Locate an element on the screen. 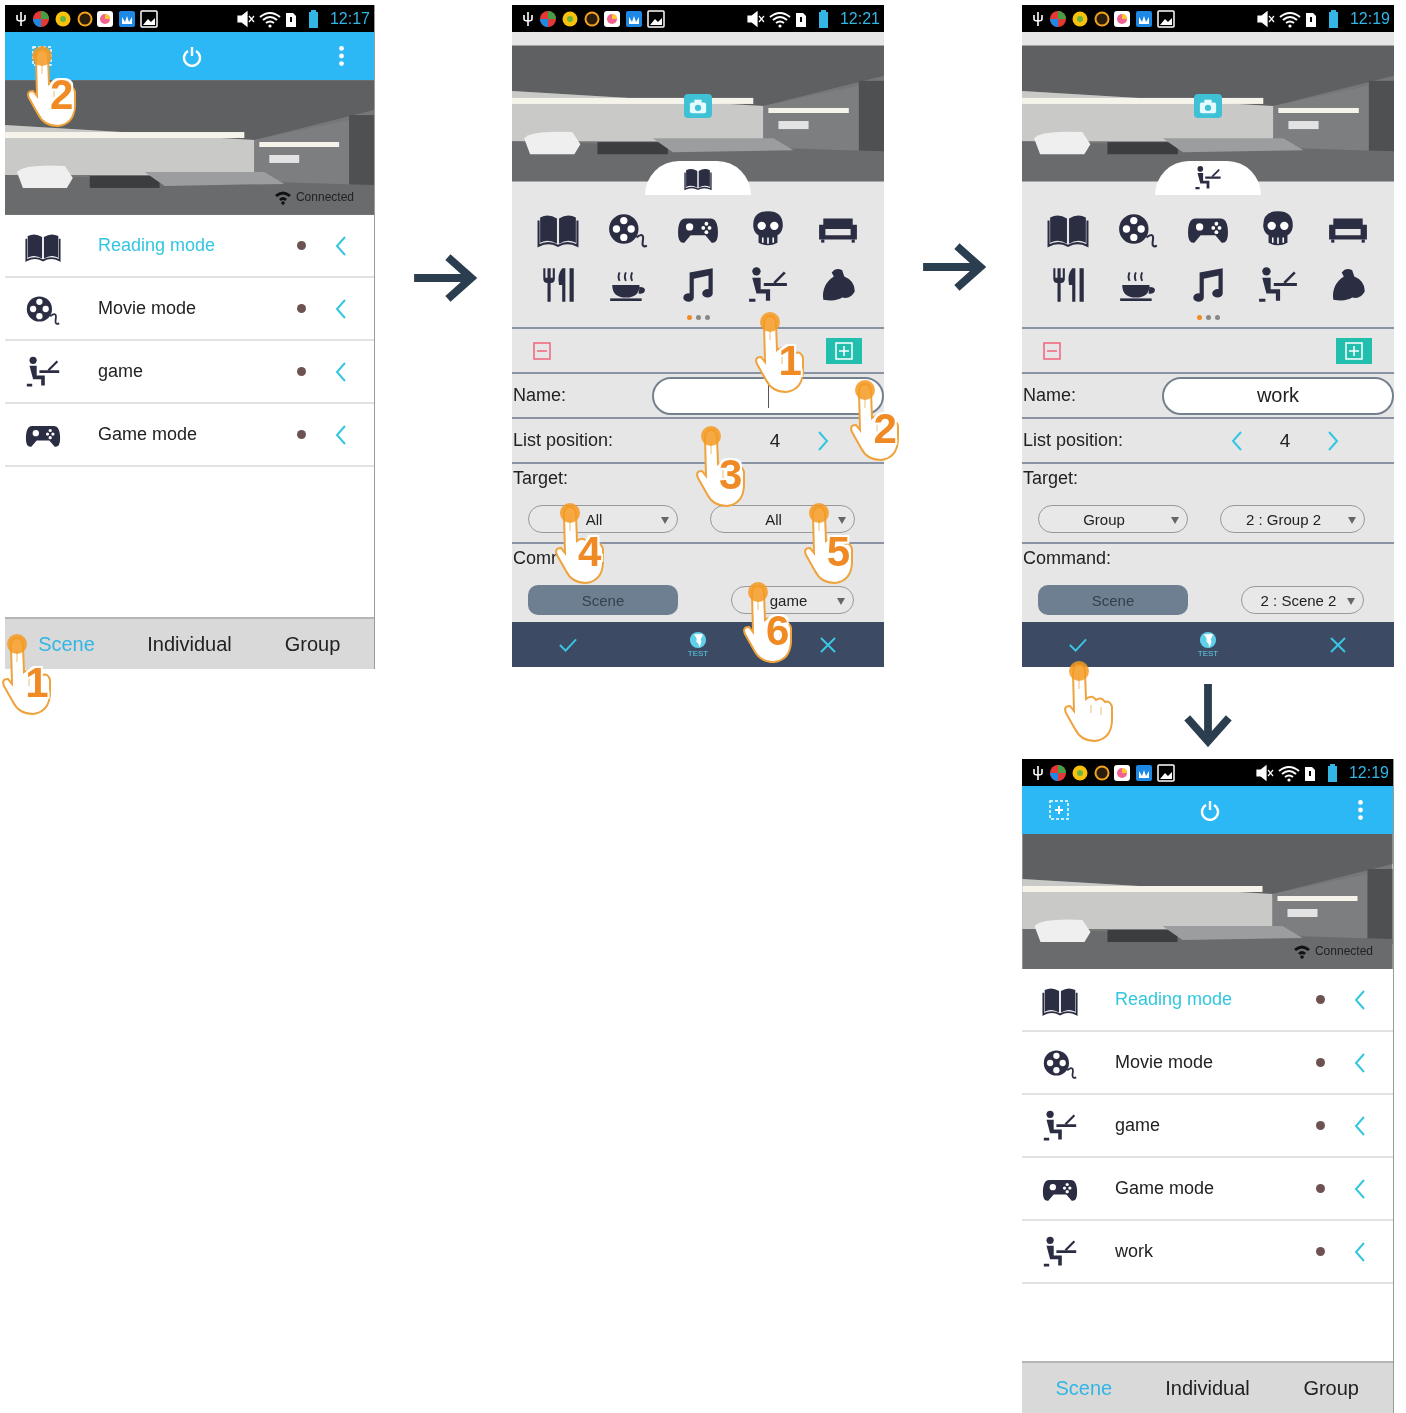 The image size is (1406, 1413). add-button is located at coordinates (1059, 810).